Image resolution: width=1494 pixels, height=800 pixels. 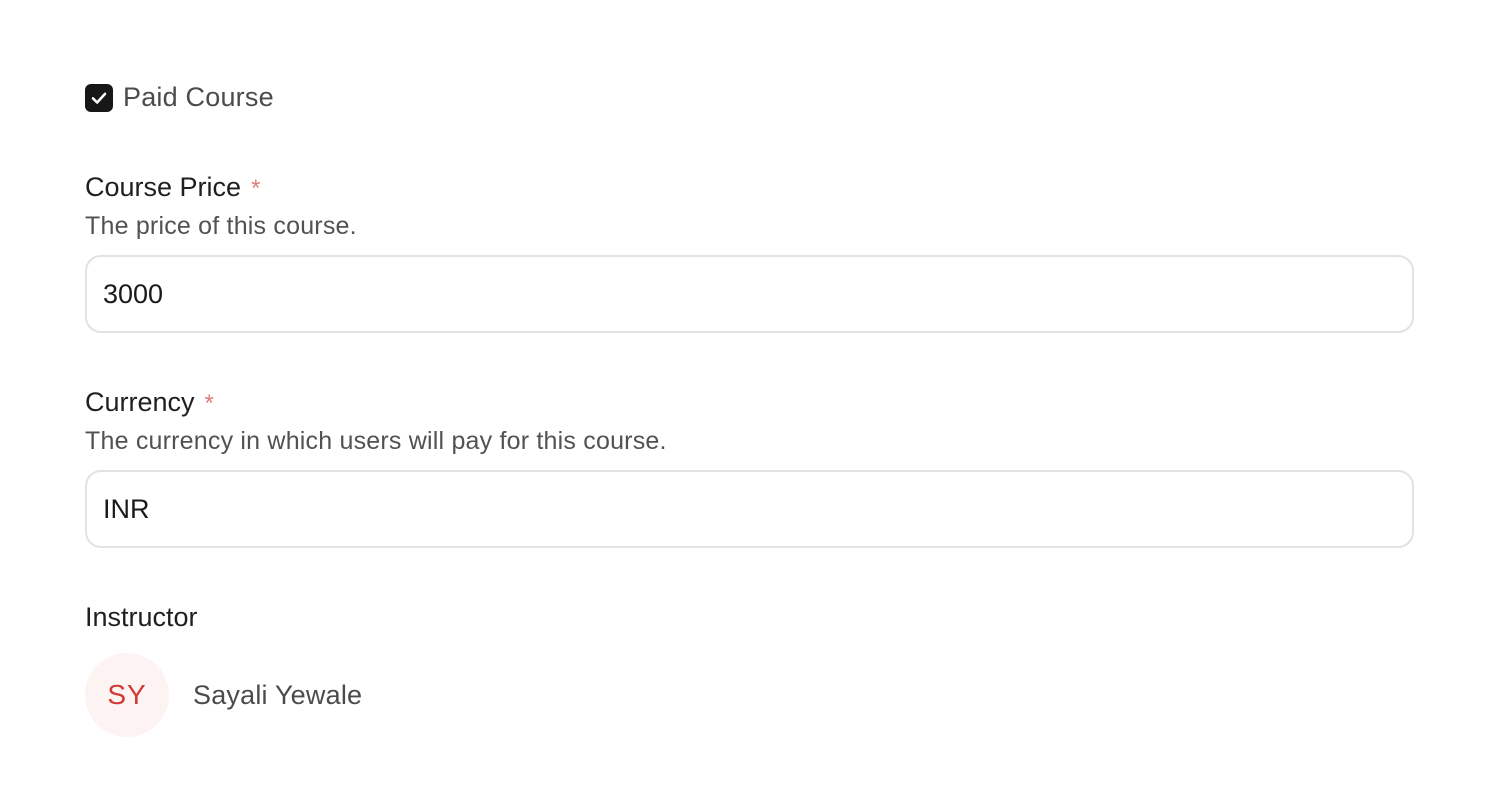 I want to click on course-price-input, so click(x=749, y=294).